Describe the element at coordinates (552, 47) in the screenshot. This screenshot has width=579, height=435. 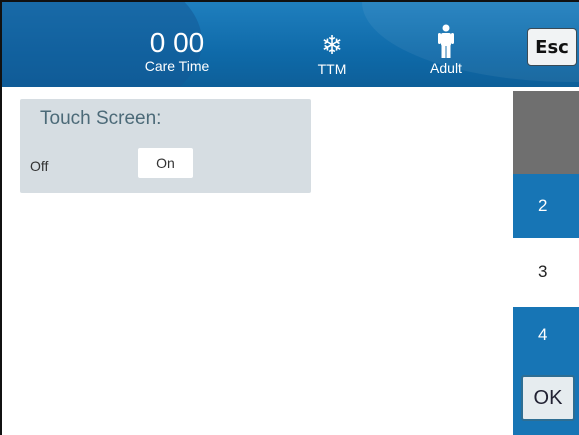
I see `esc-button: Esc` at that location.